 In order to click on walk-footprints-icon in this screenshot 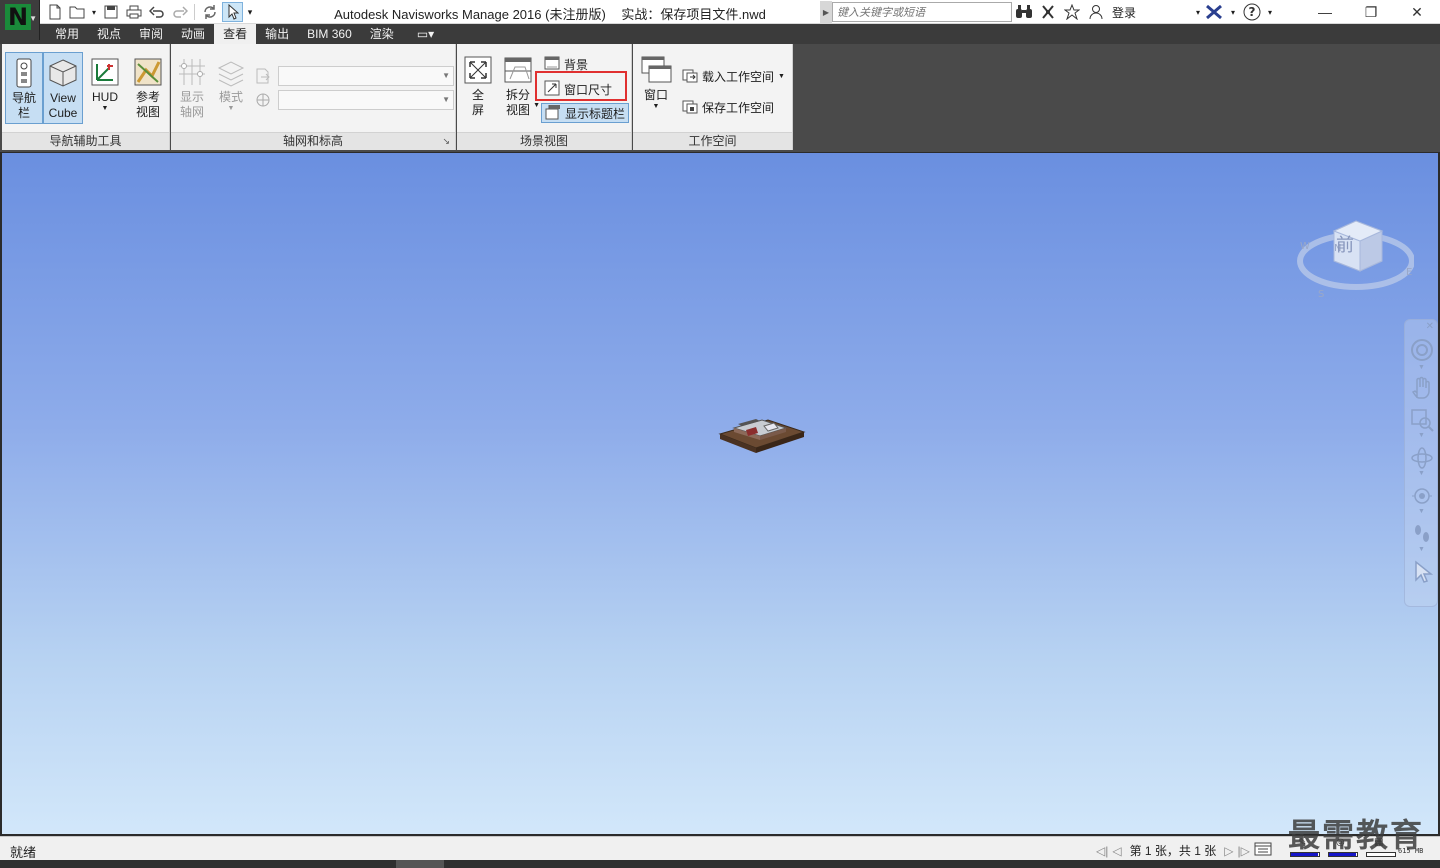, I will do `click(1422, 534)`.